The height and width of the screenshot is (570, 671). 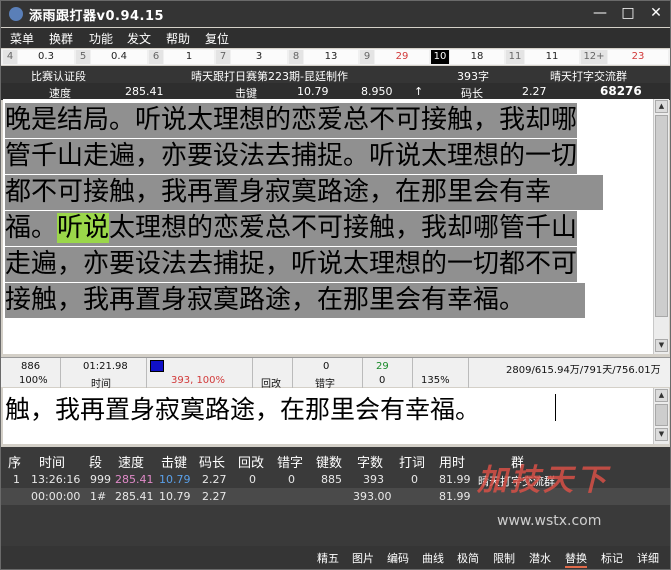 I want to click on btn-minimal: 极简, so click(x=468, y=558).